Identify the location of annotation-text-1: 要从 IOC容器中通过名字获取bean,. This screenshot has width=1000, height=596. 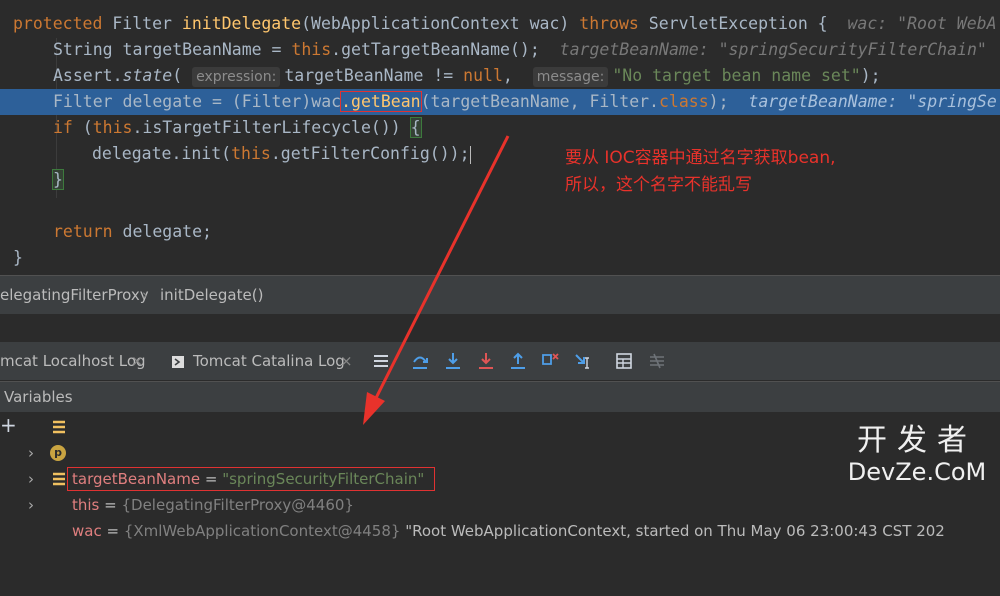
(700, 158).